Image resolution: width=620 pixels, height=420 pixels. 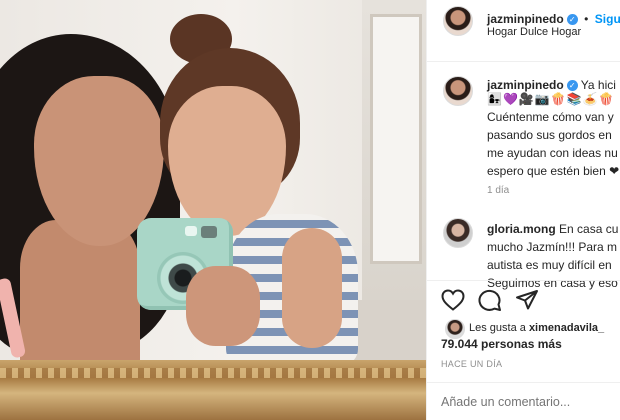 What do you see at coordinates (534, 32) in the screenshot?
I see `post-location: Hogar Dulce Hogar` at bounding box center [534, 32].